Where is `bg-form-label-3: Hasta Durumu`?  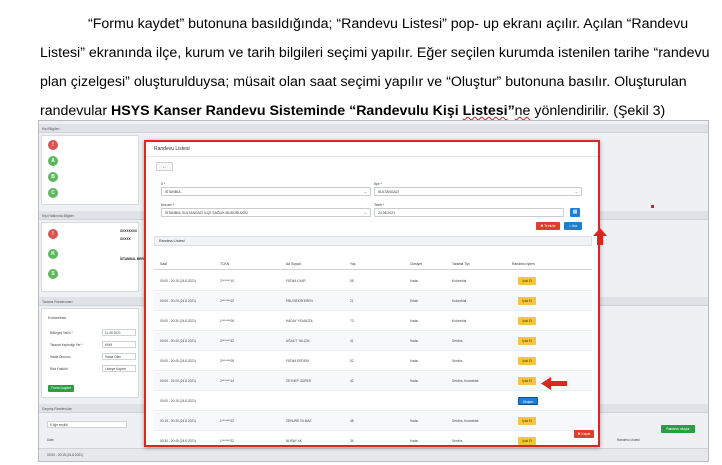
bg-form-label-3: Hasta Durumu is located at coordinates (60, 357).